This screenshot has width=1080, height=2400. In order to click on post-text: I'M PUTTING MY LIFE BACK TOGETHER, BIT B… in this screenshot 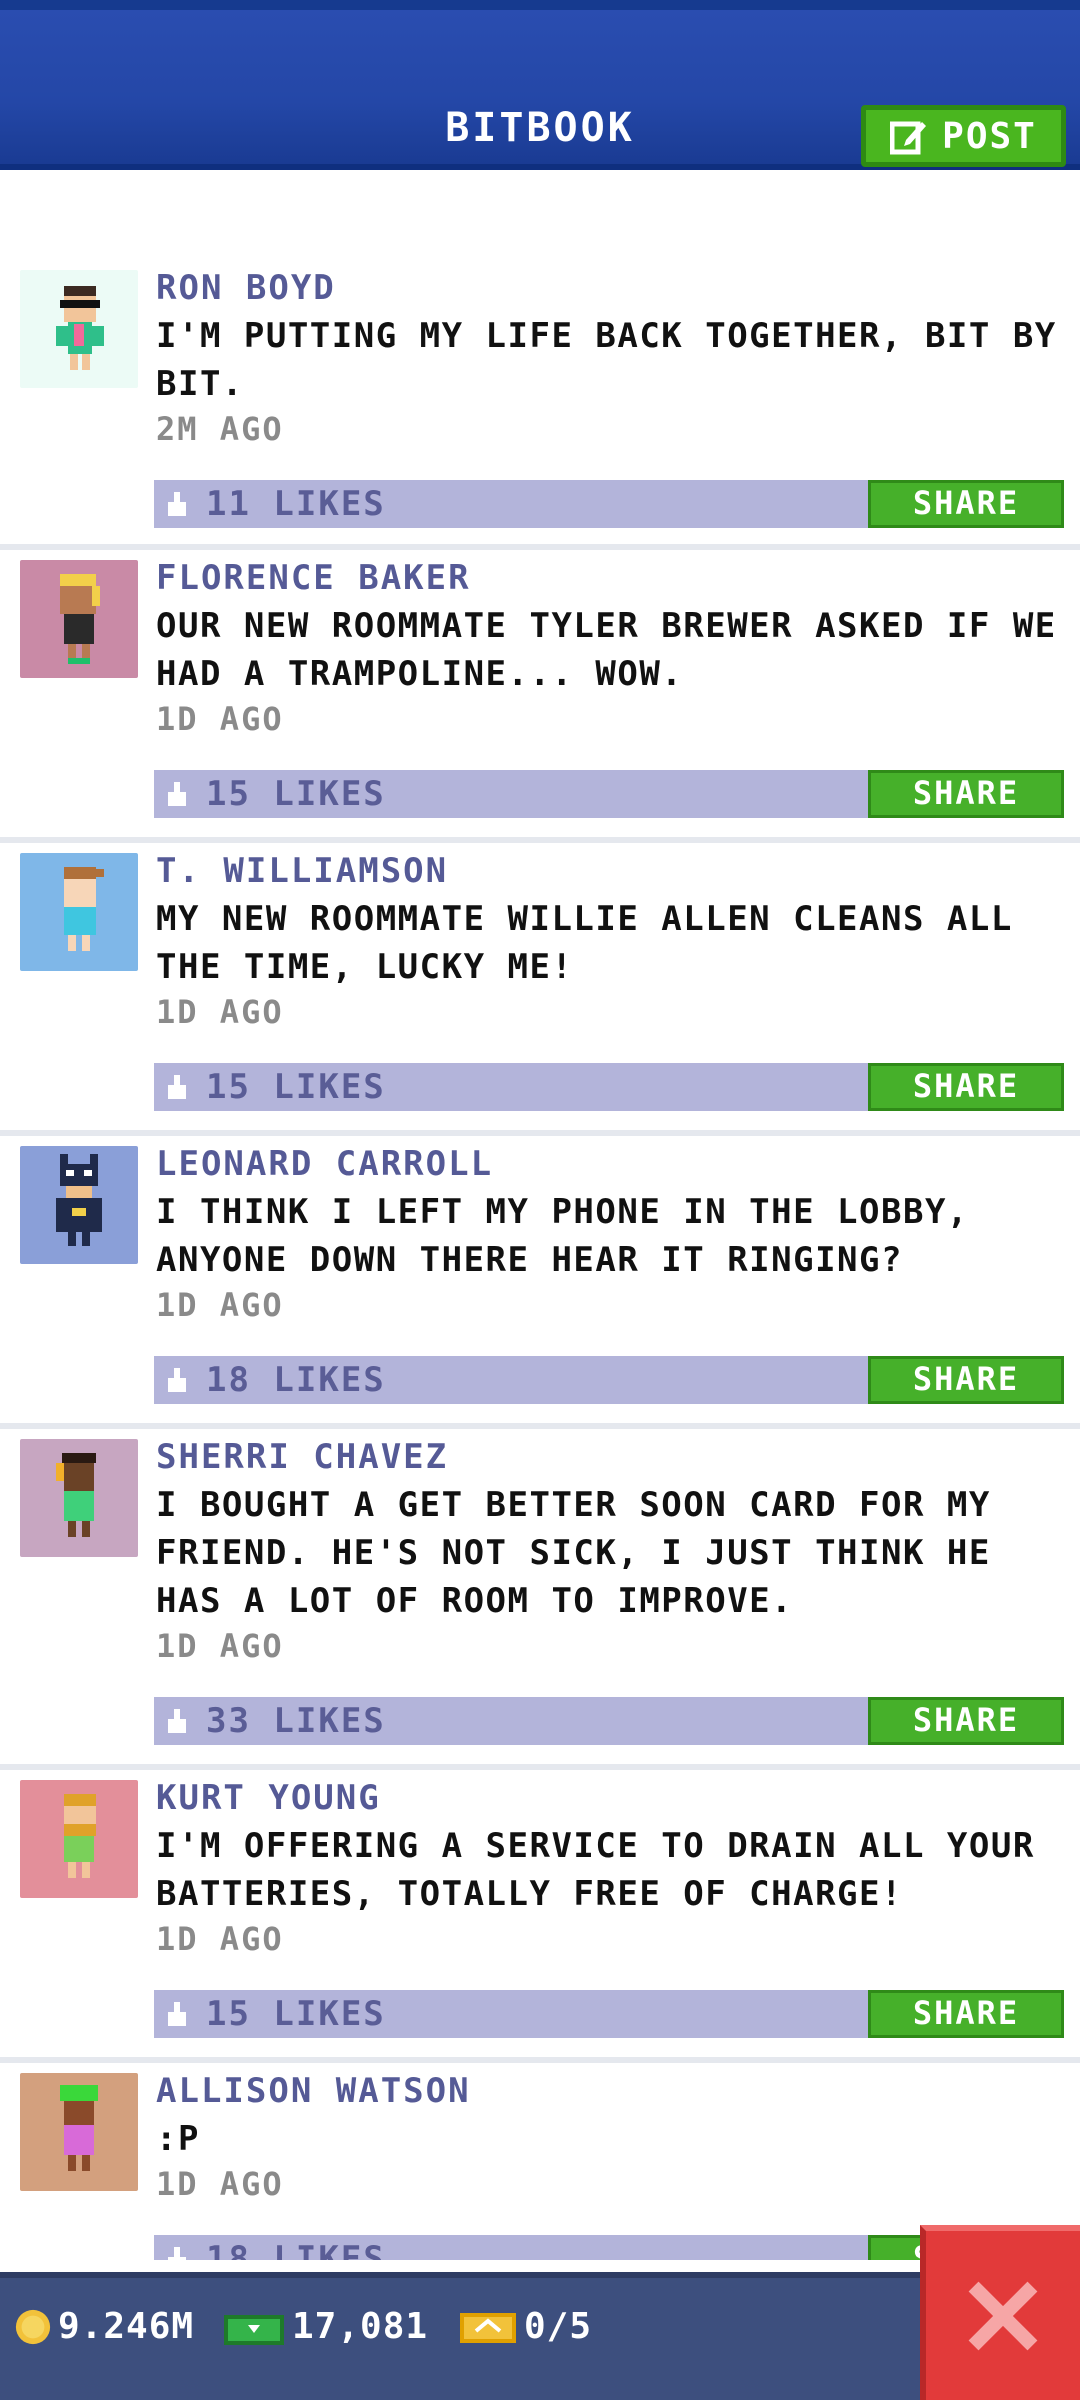, I will do `click(606, 360)`.